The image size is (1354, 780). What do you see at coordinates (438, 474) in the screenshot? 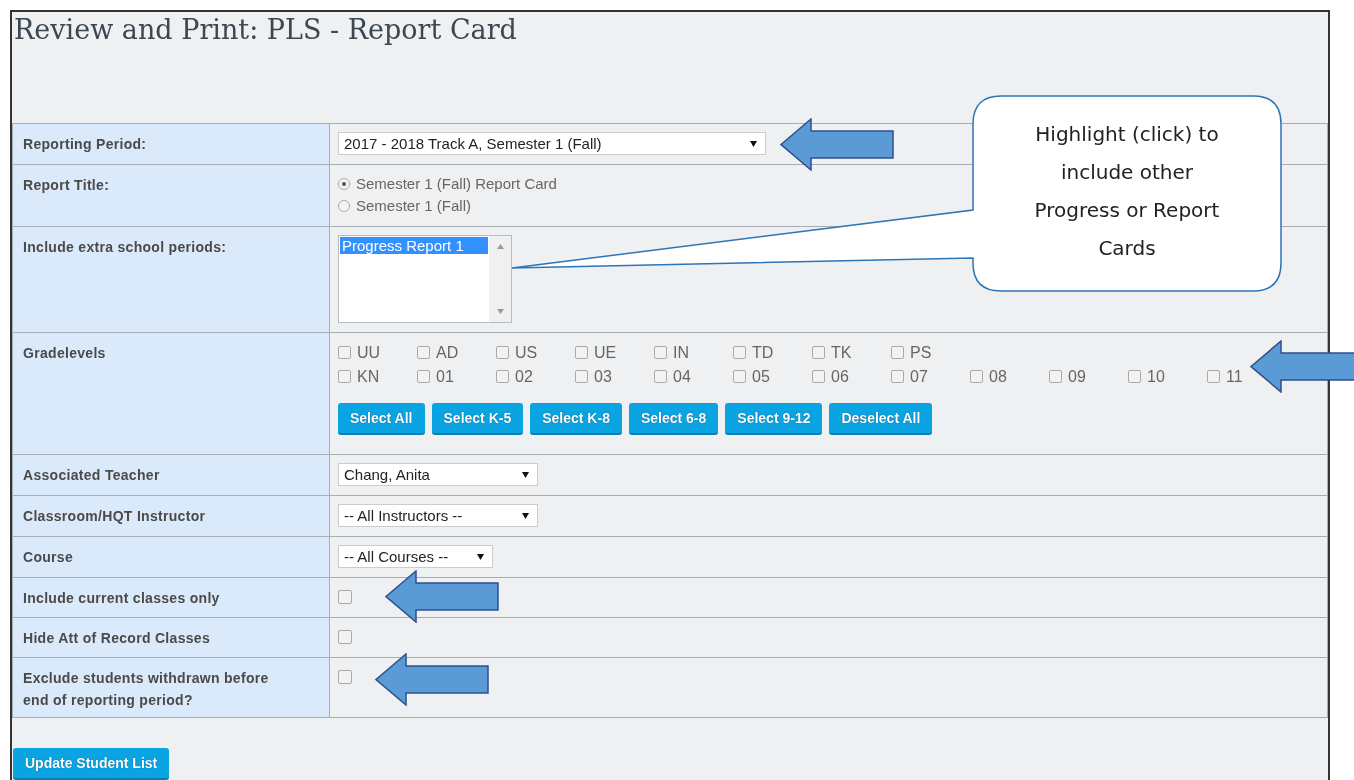
I see `dropdown: Chang, Anita` at bounding box center [438, 474].